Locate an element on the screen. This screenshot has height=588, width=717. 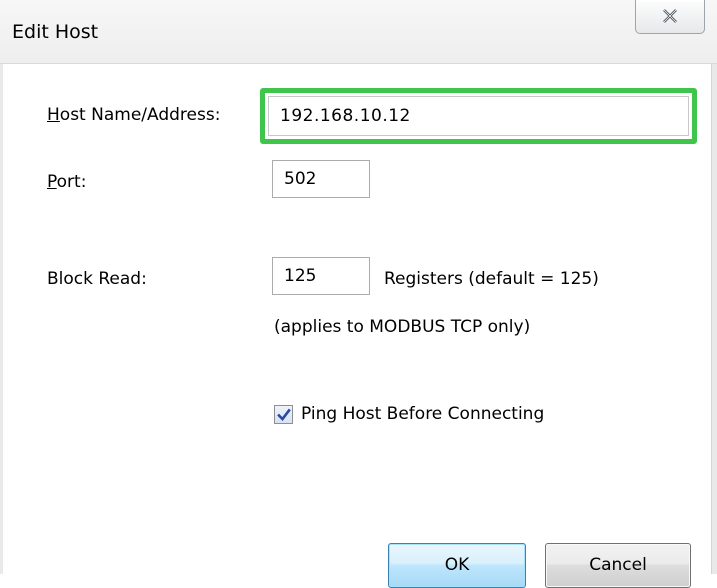
block-read-input: 125 is located at coordinates (321, 276).